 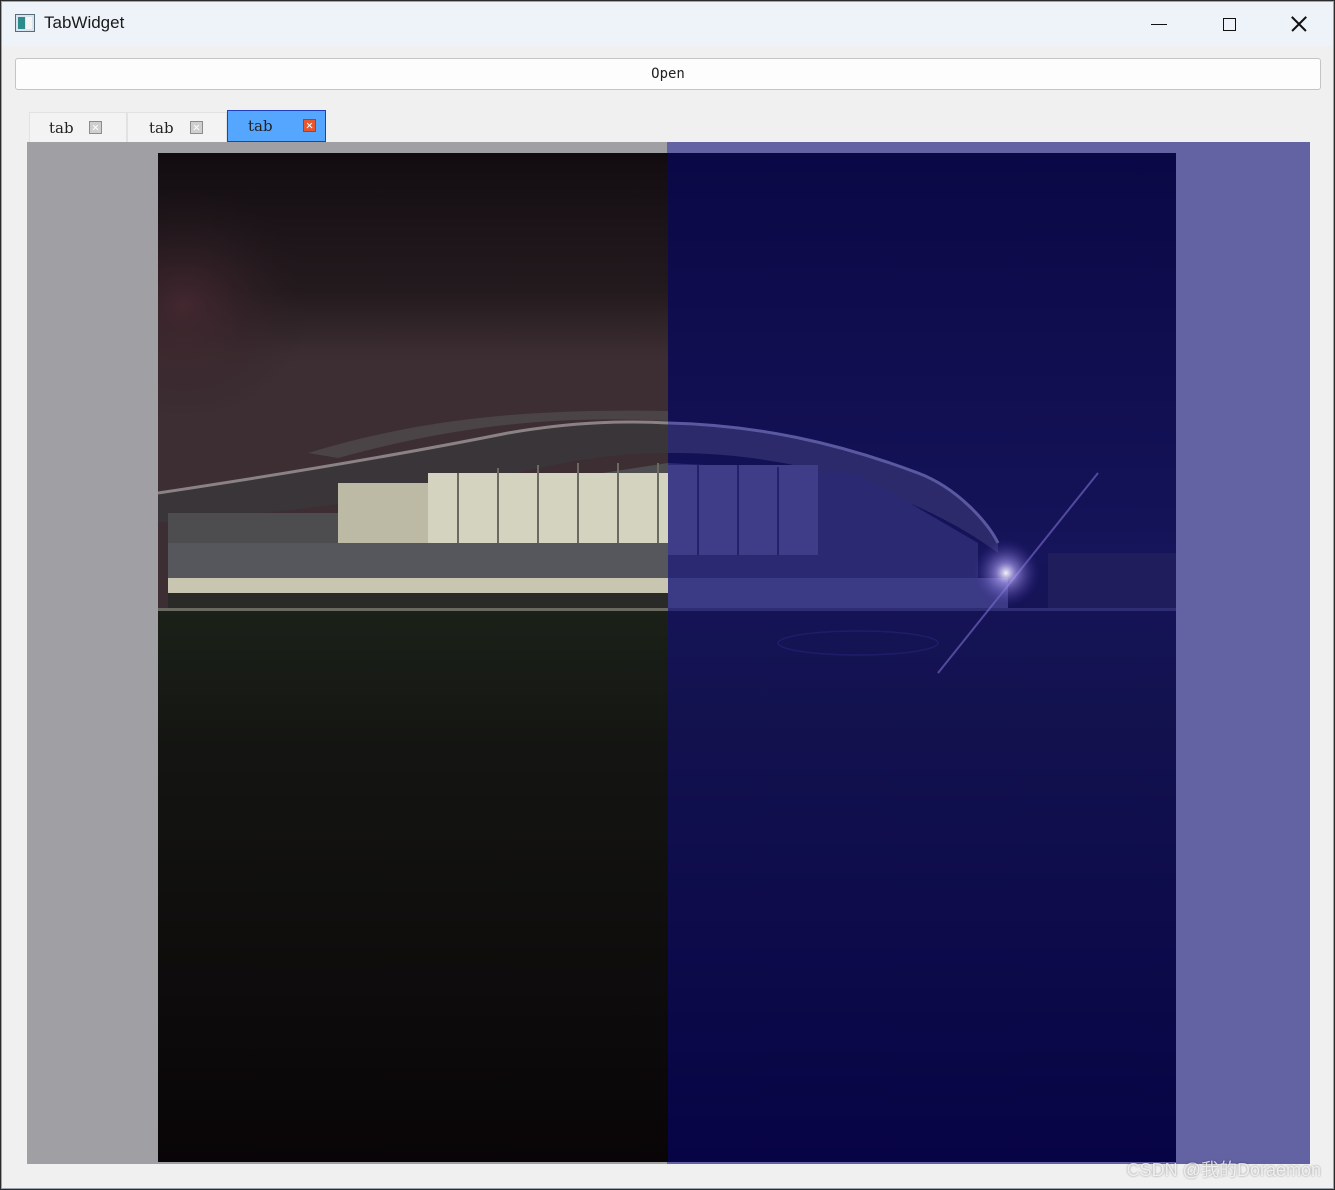 I want to click on close-icon, so click(x=1299, y=24).